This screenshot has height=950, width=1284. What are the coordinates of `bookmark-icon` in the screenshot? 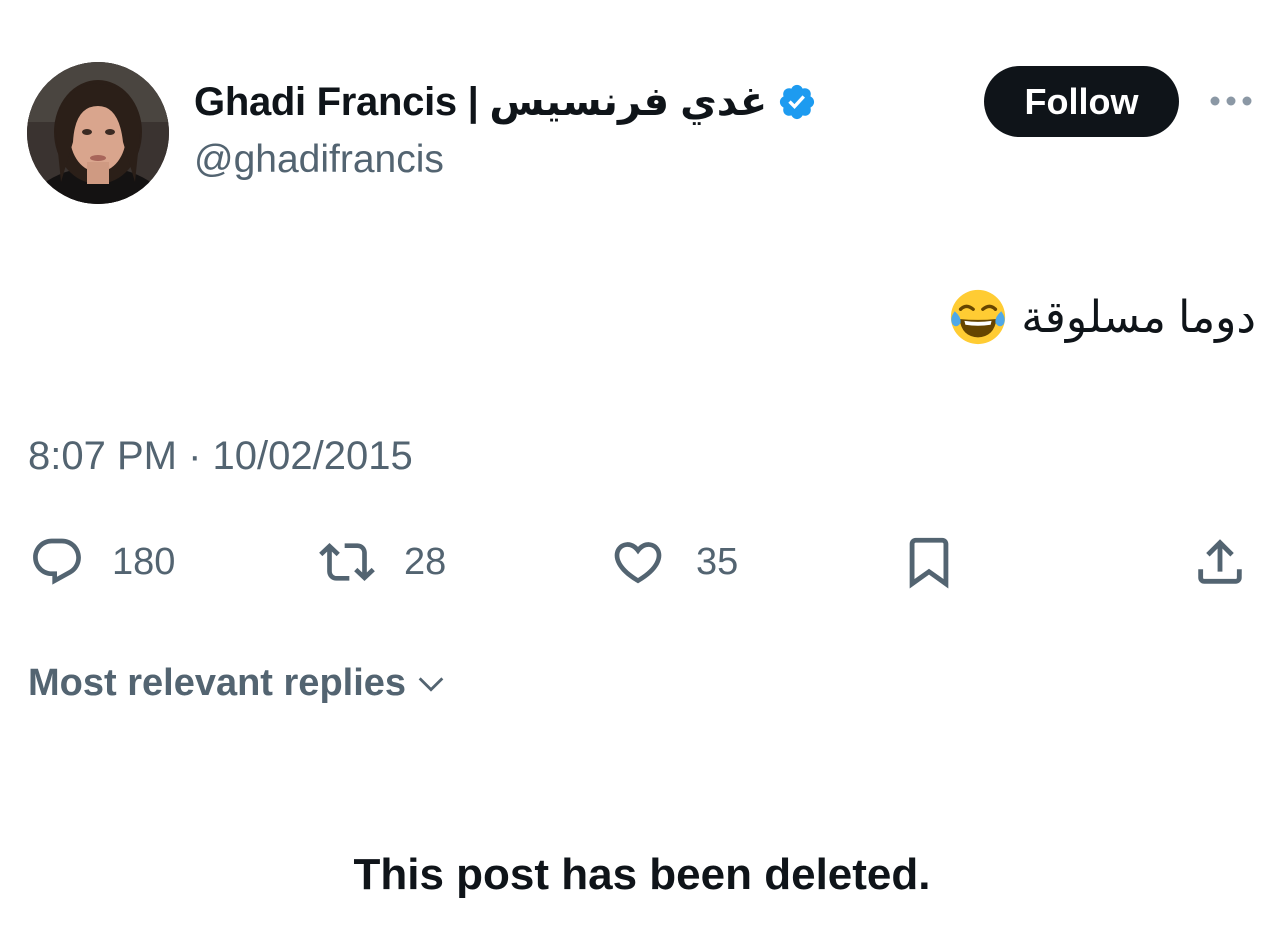 It's located at (929, 563).